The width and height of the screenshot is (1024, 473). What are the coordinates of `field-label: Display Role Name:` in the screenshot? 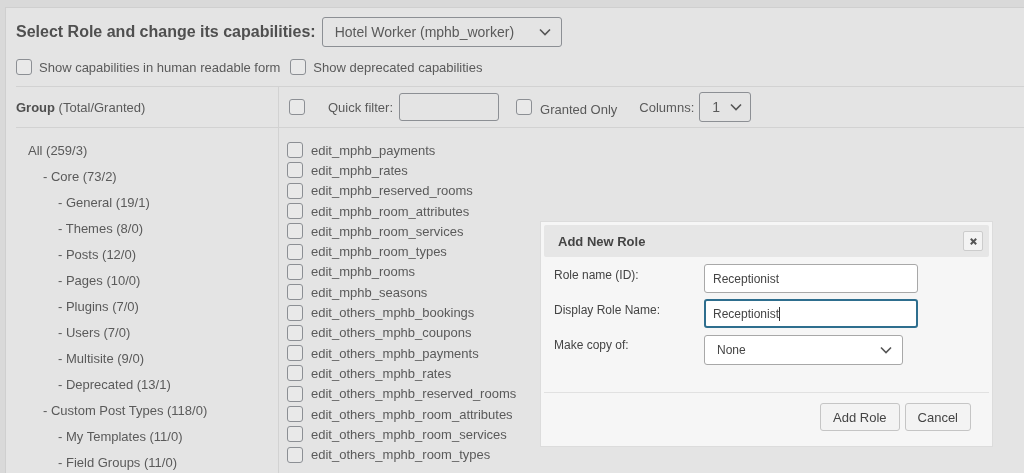 It's located at (608, 309).